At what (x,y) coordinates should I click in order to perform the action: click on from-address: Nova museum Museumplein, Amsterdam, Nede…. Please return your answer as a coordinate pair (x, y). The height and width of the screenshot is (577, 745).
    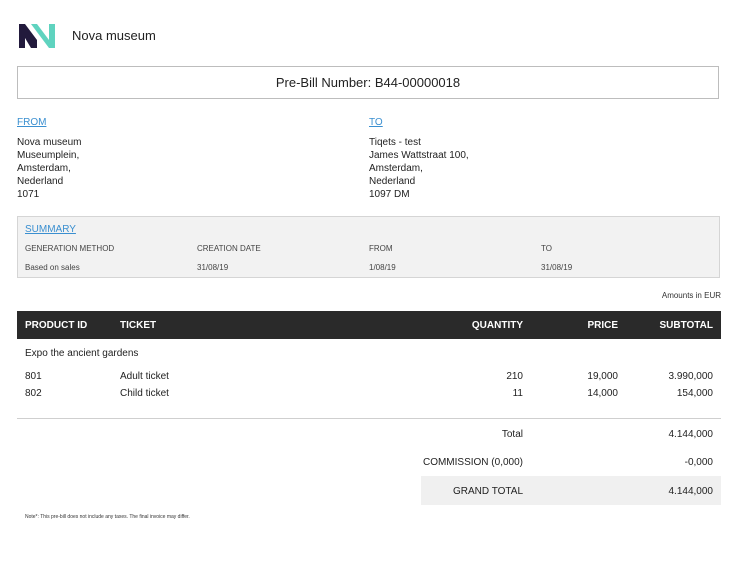
    Looking at the image, I should click on (49, 168).